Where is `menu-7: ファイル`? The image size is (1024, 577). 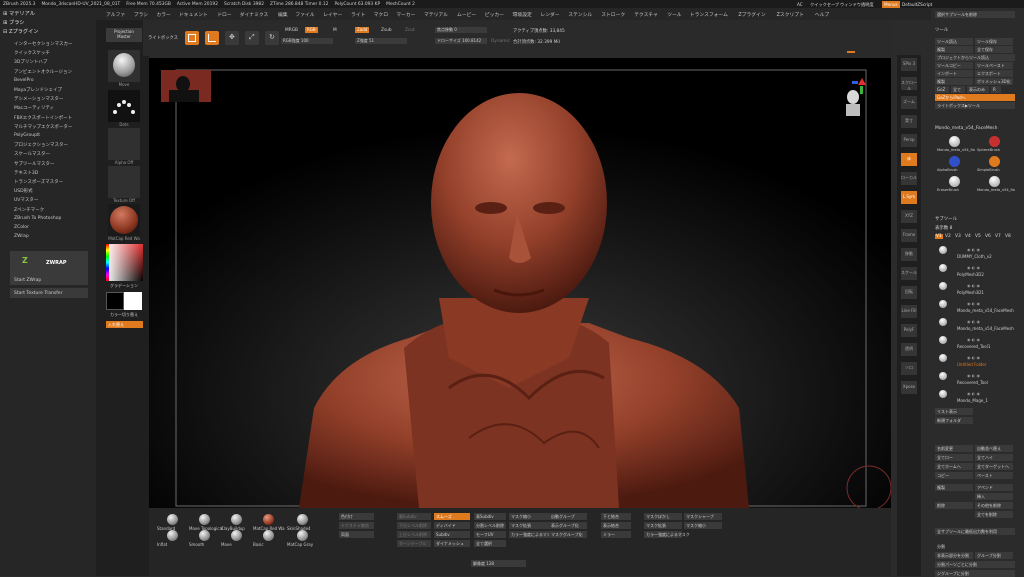
menu-7: ファイル is located at coordinates (304, 14).